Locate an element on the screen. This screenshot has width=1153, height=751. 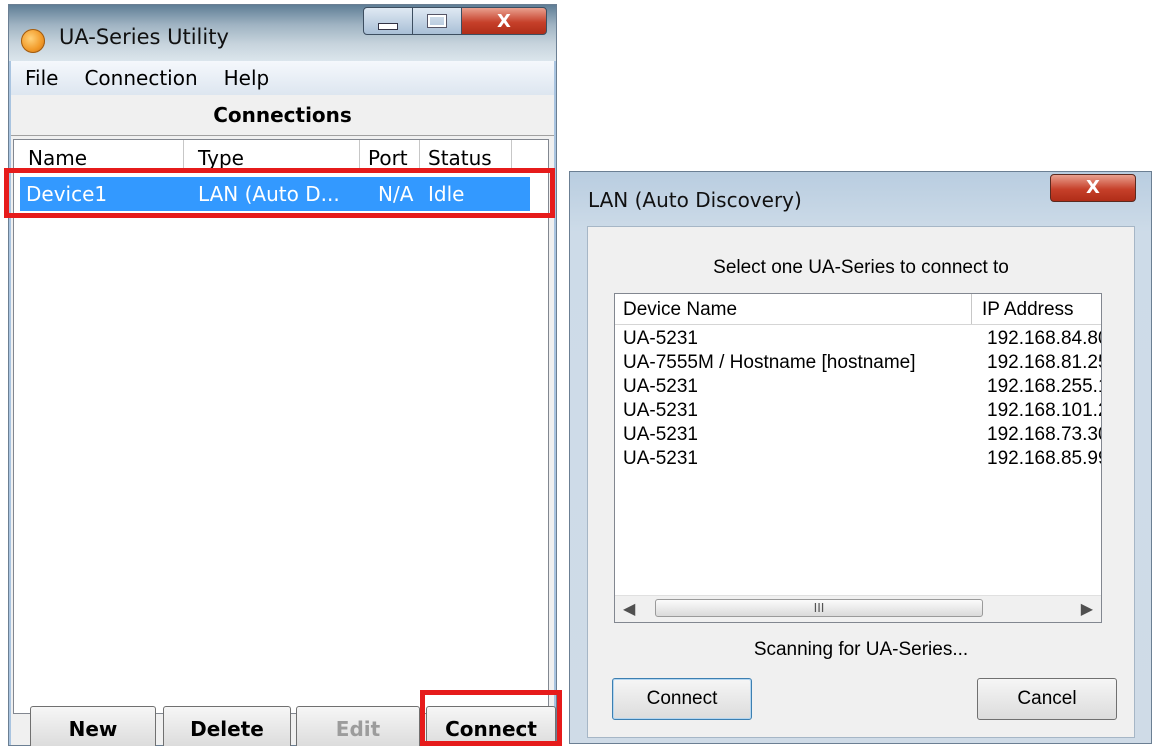
menu-bar: File Connection Help is located at coordinates (282, 78).